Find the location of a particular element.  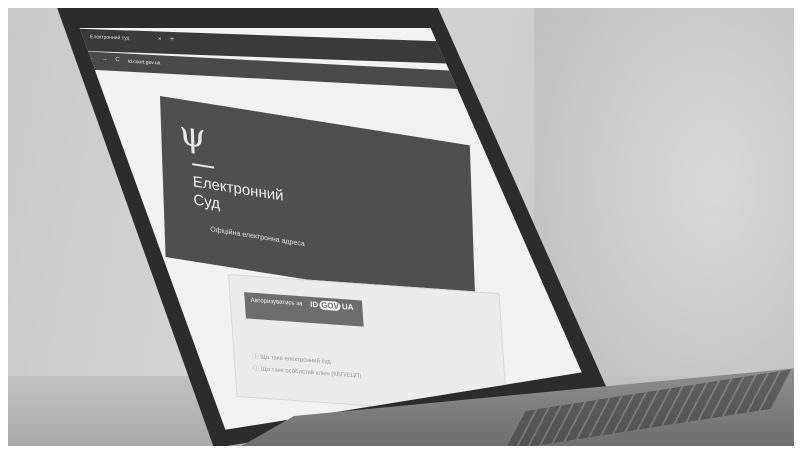

login-button-label: Авторизуватись за is located at coordinates (276, 302).